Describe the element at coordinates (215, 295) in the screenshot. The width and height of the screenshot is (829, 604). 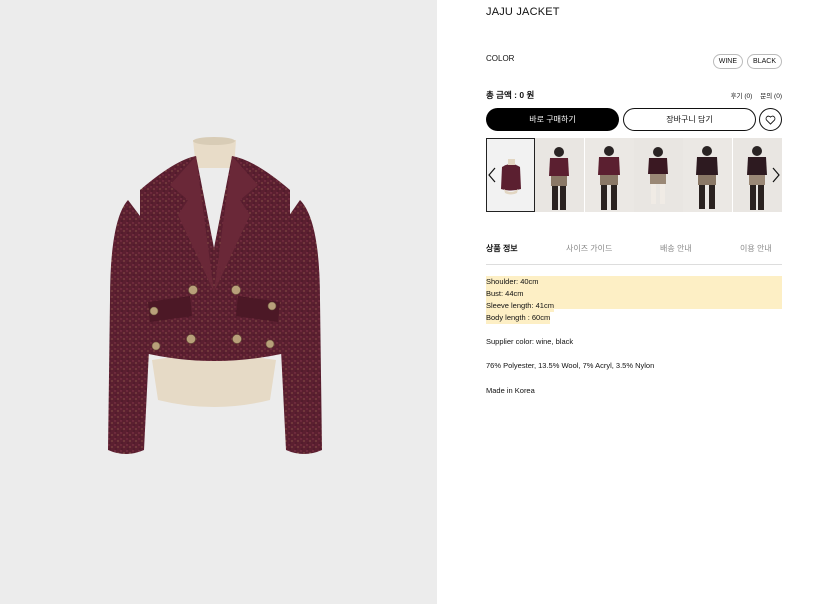
I see `jacket-illustration` at that location.